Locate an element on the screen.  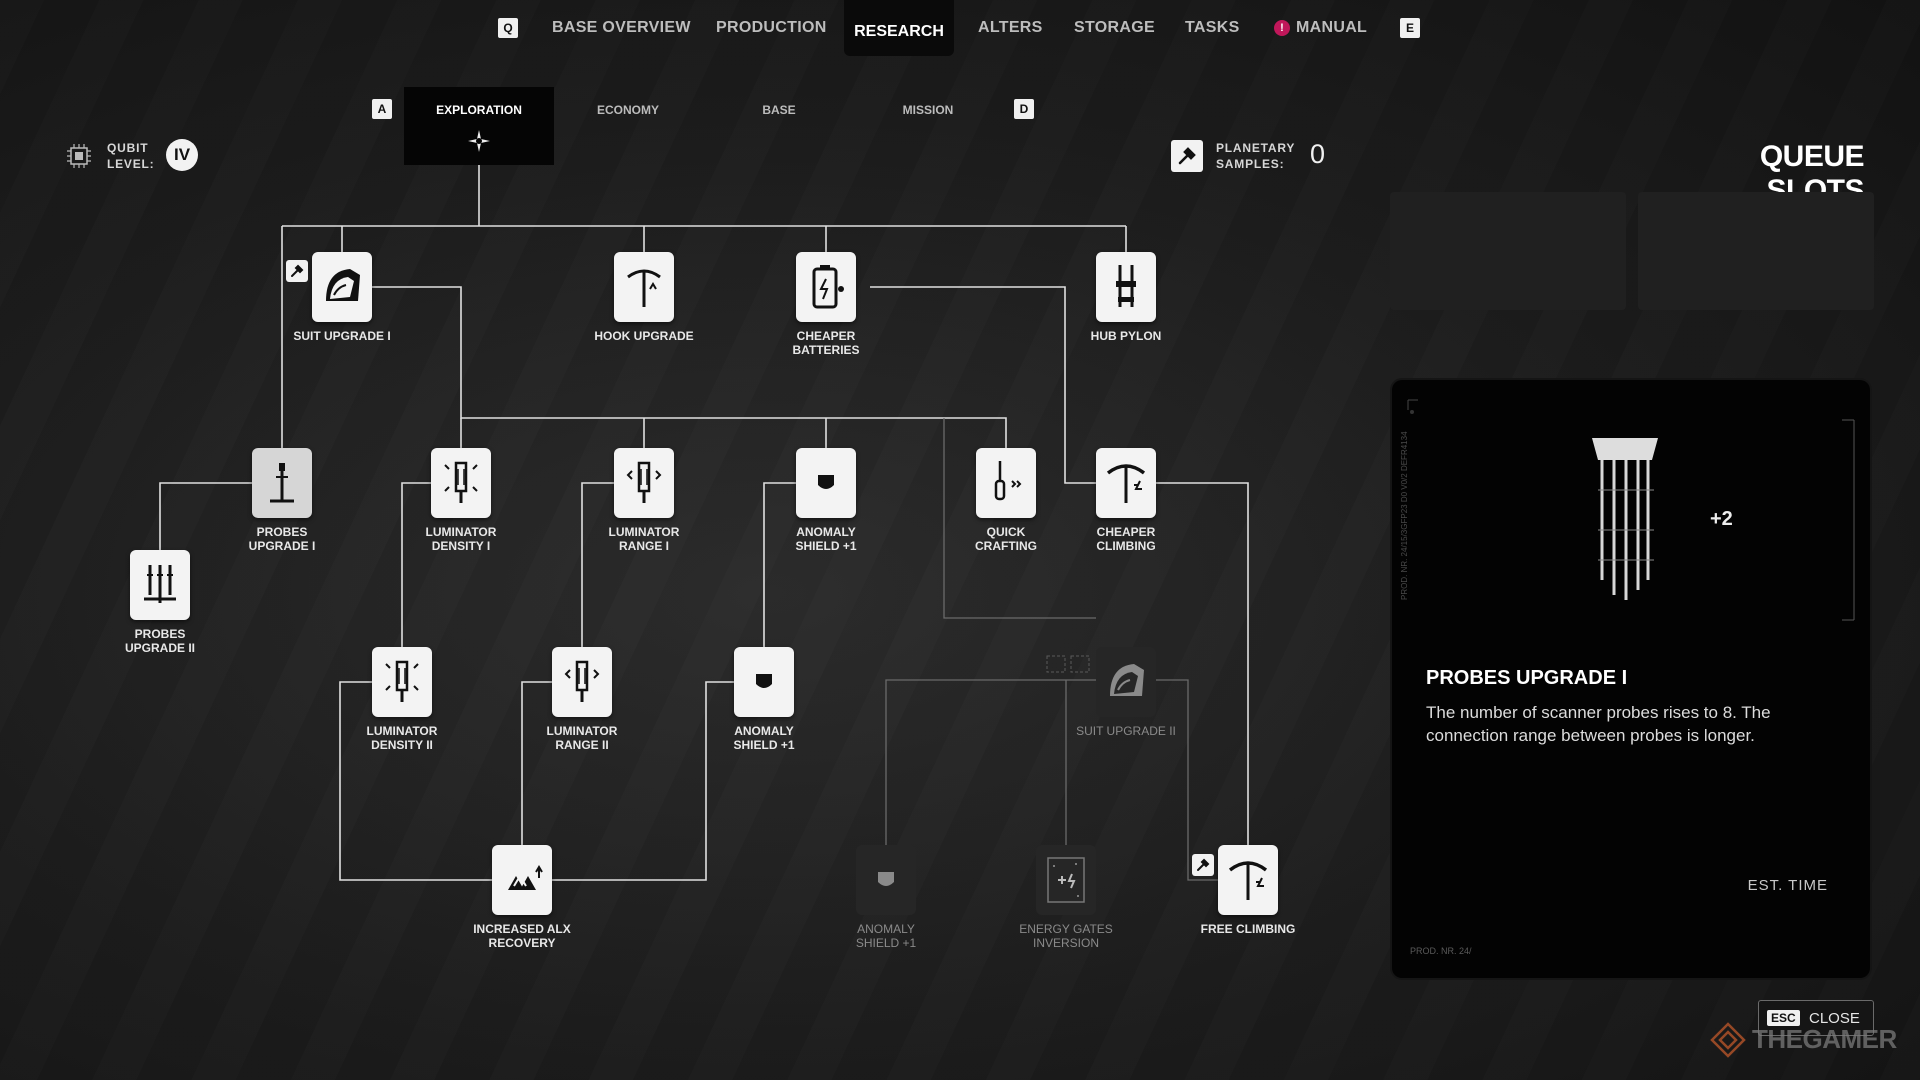
research-node-alx is located at coordinates (522, 880).